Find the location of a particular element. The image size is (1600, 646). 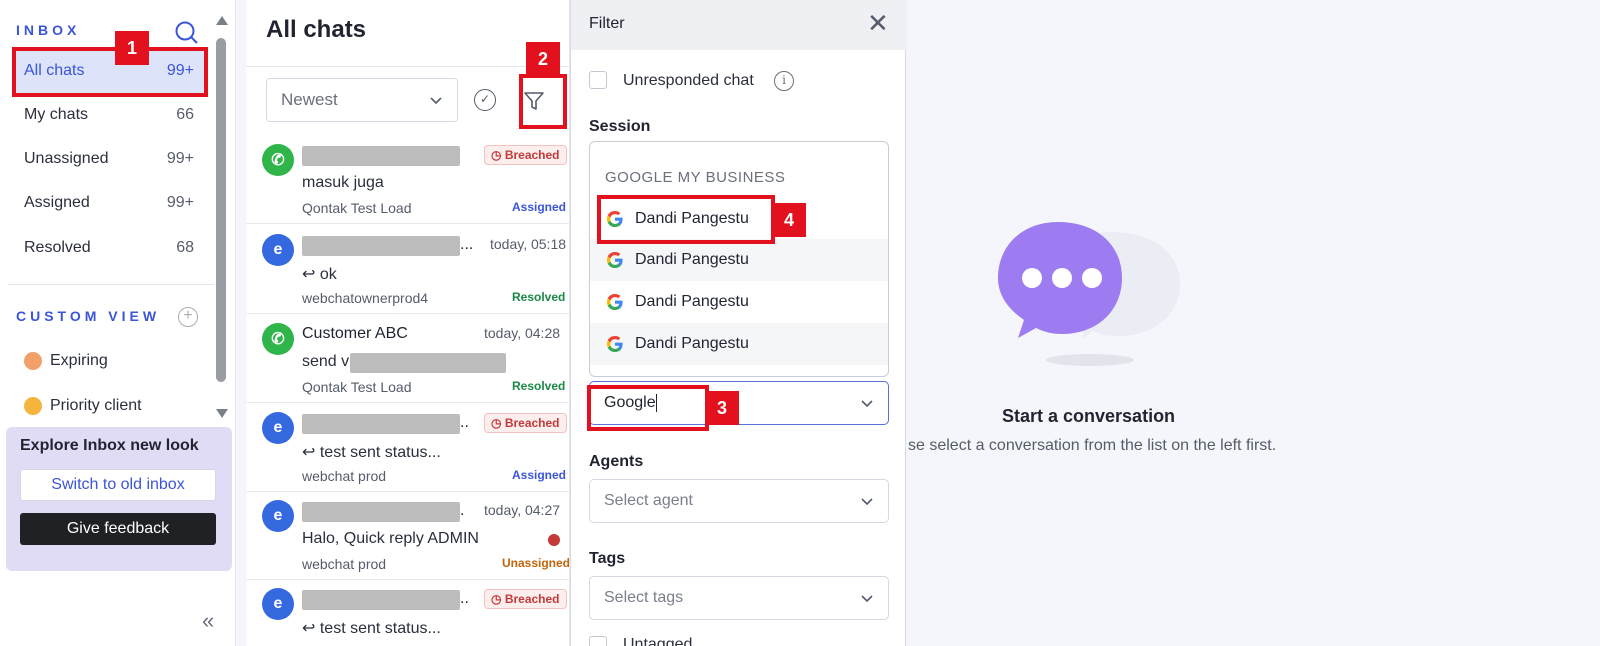

chat-time: today, 05:18 is located at coordinates (528, 244).